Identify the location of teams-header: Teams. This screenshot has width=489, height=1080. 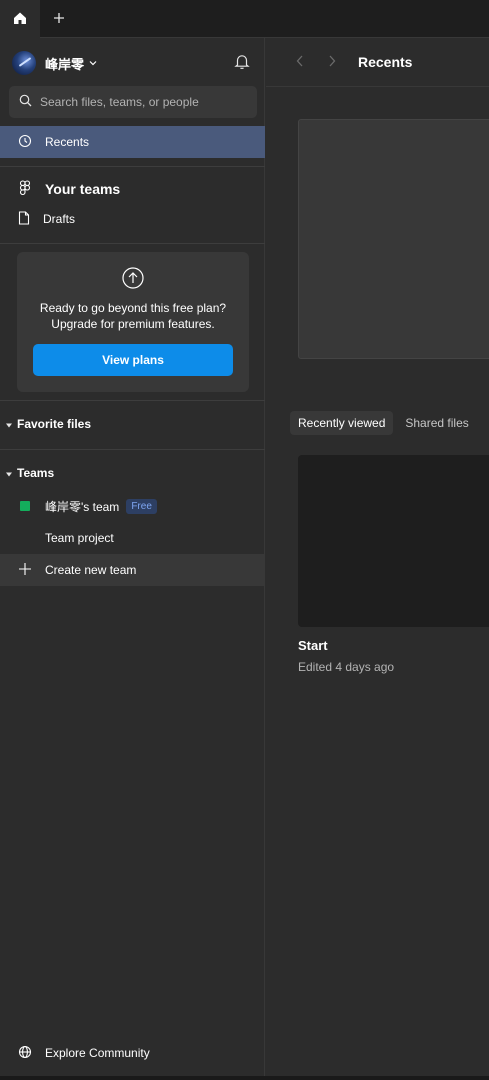
(30, 473).